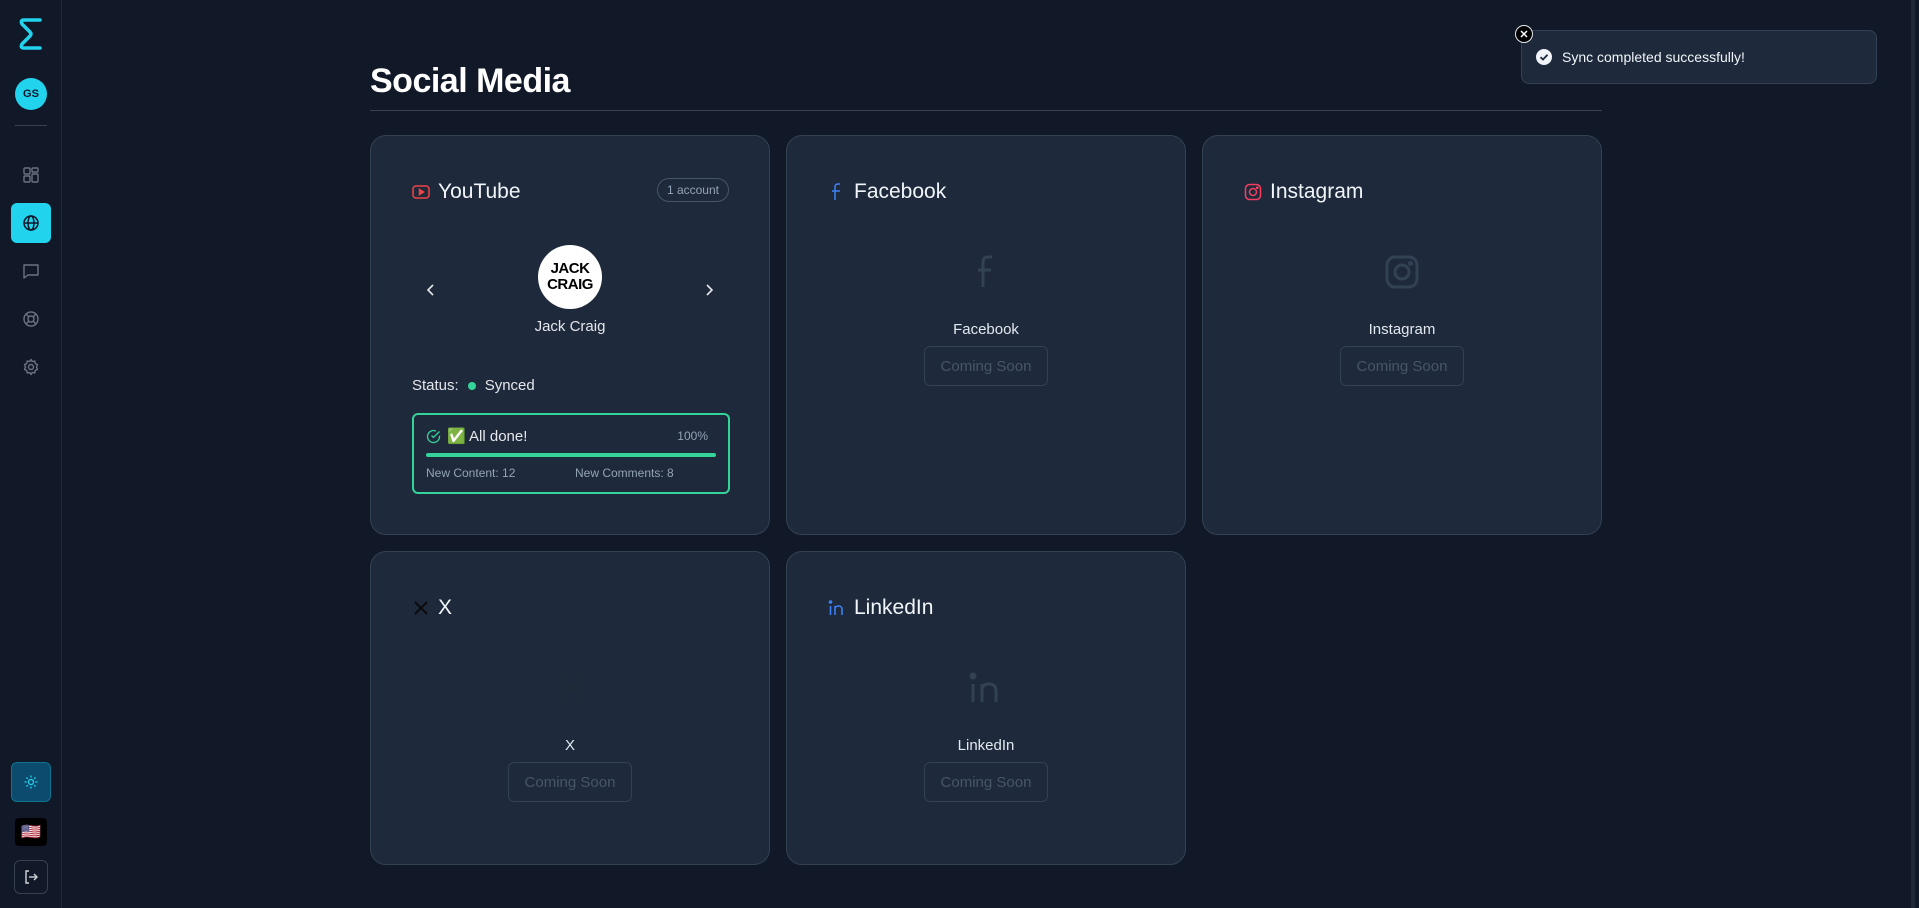 The image size is (1919, 908). Describe the element at coordinates (986, 745) in the screenshot. I see `platform-name: LinkedIn` at that location.